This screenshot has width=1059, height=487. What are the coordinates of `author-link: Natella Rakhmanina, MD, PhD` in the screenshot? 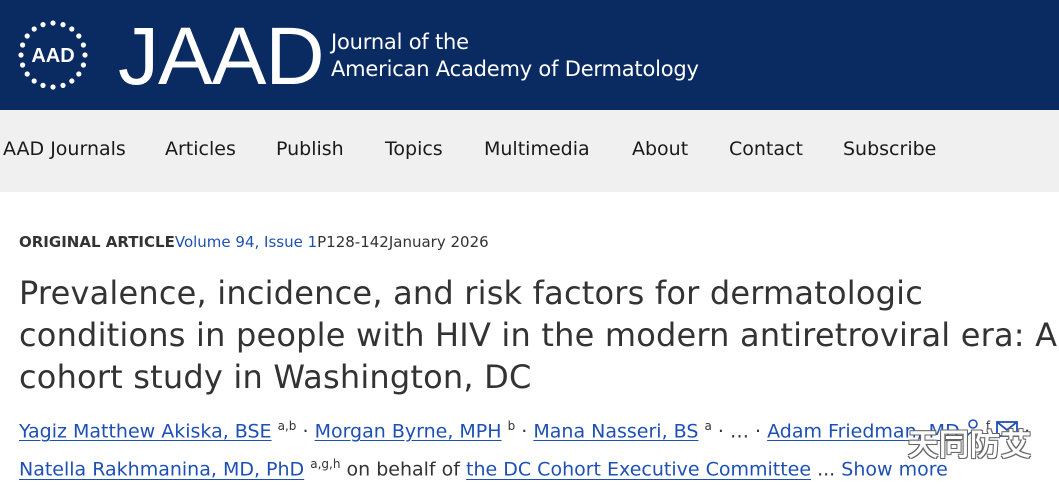 It's located at (161, 470).